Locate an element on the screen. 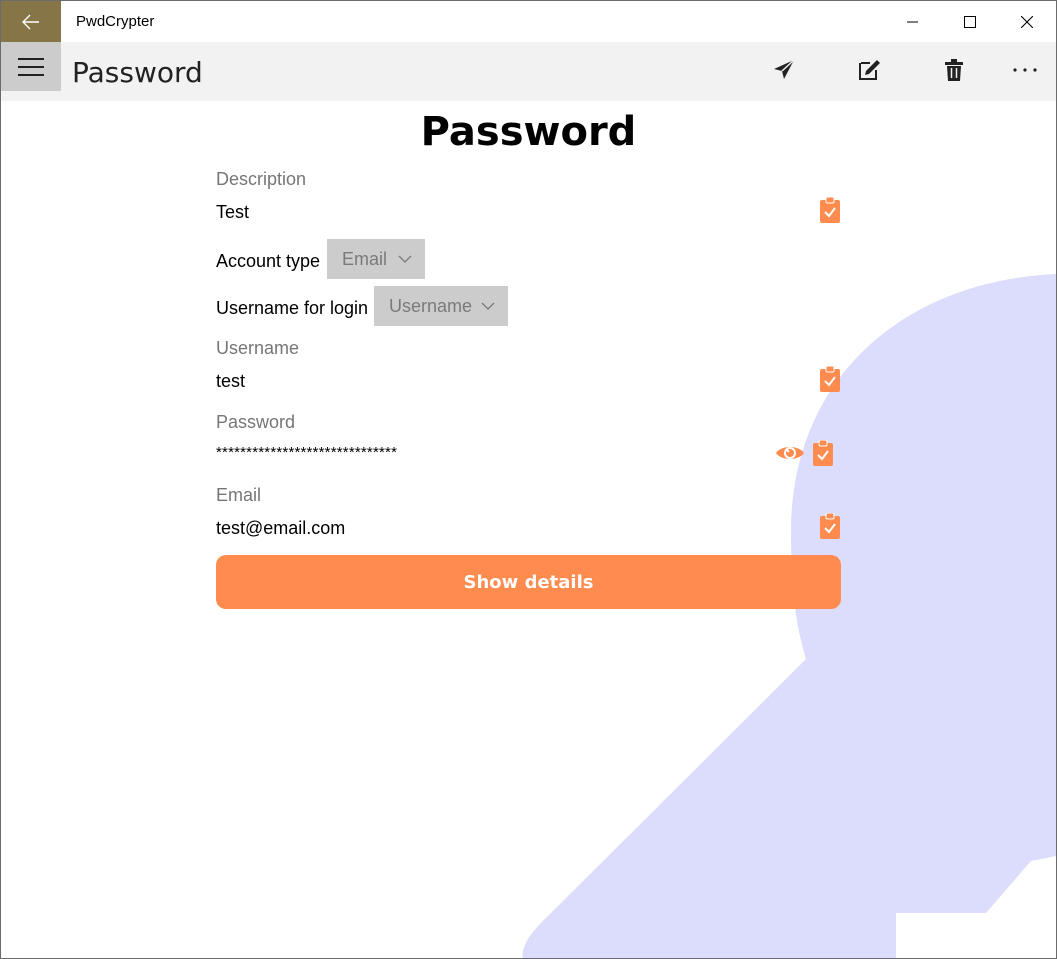 This screenshot has width=1057, height=959. send-icon is located at coordinates (784, 69).